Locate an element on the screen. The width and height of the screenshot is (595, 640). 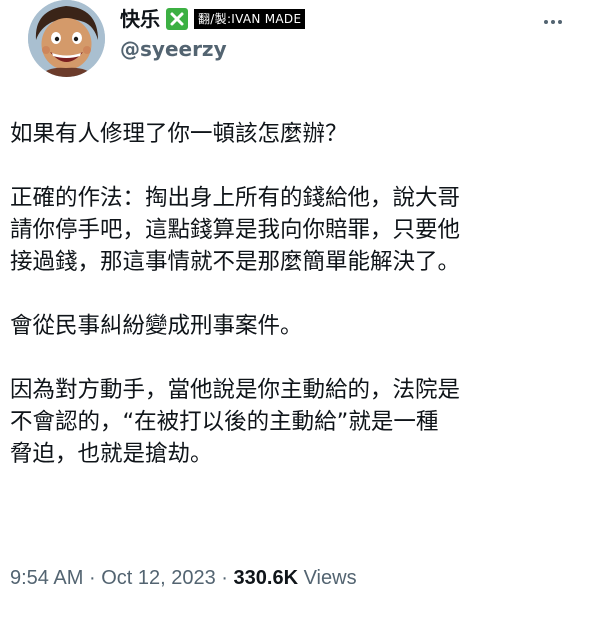
tweet-paragraph: 會從民事糾紛變成刑事案件。 is located at coordinates (156, 326).